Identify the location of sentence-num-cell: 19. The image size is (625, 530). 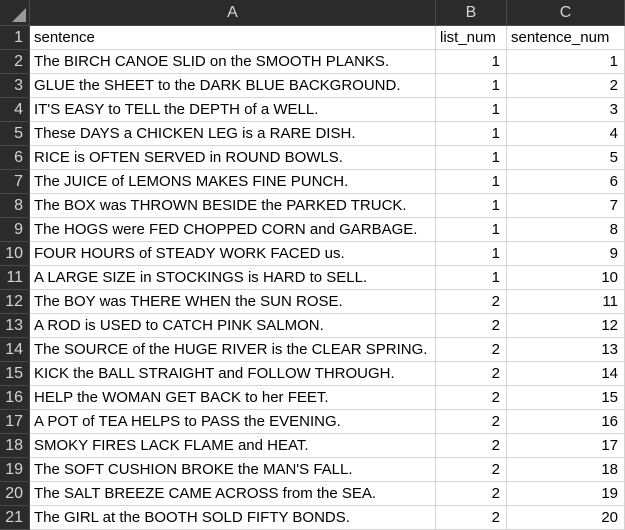
(566, 494).